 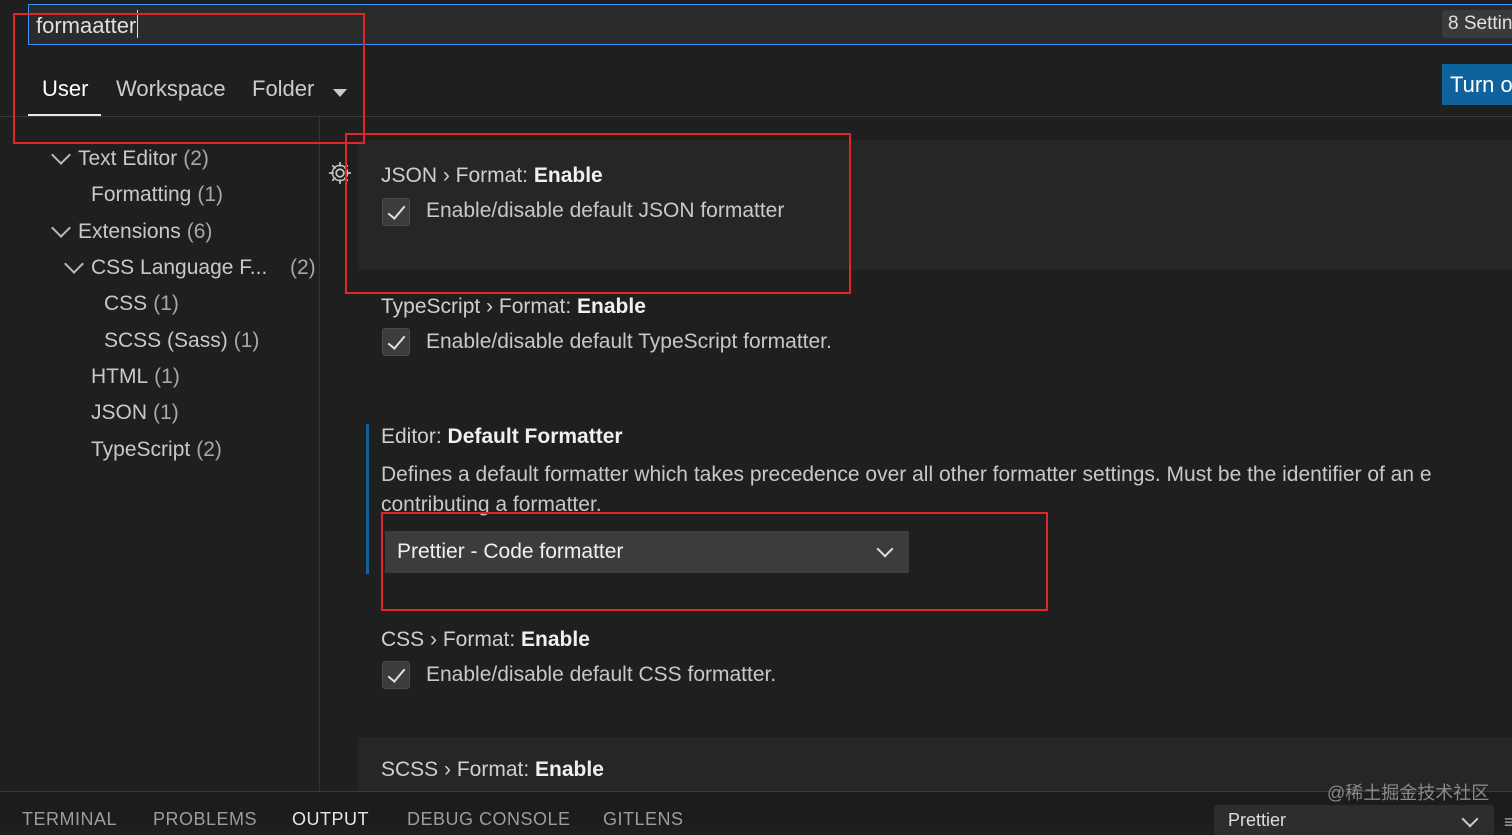 I want to click on css-format-checkbox, so click(x=396, y=675).